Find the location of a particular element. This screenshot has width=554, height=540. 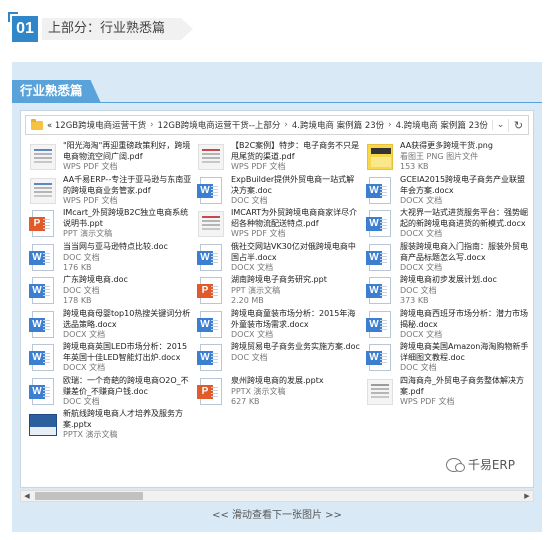

file-item: "阳光海淘"再迎重磅政策利好，跨境电商物流空间广阔.pdf WPS PDF 文档 is located at coordinates (111, 158).